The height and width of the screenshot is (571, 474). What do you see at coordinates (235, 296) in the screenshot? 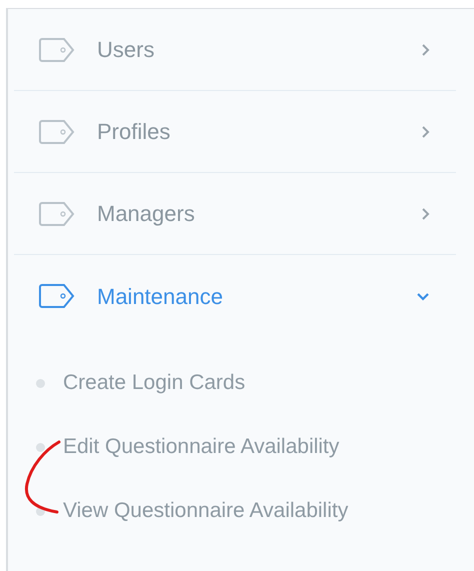
I see `menu-item: Maintenance` at bounding box center [235, 296].